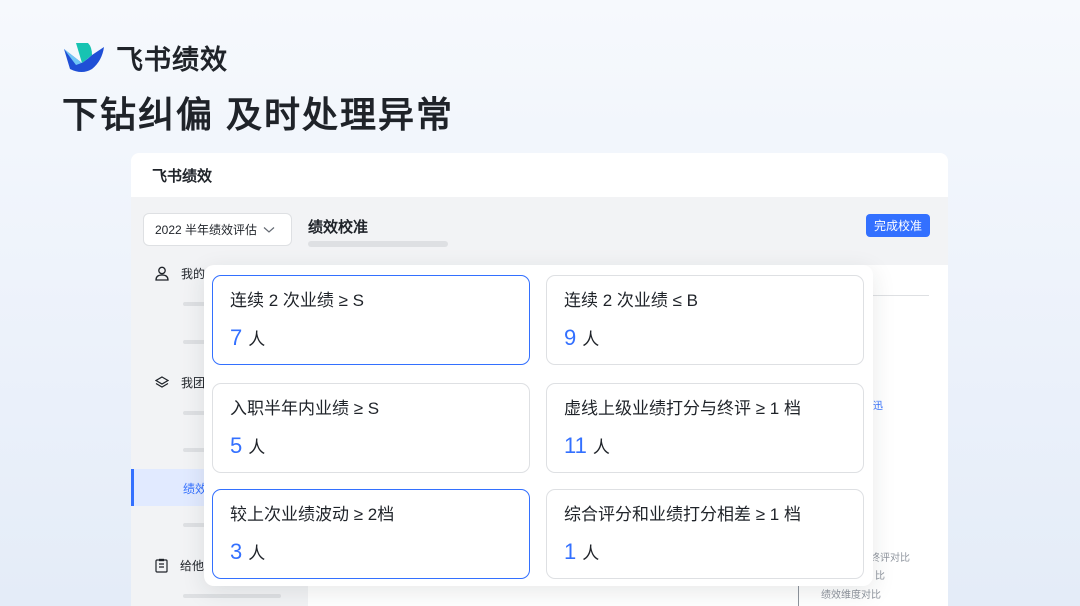  What do you see at coordinates (880, 576) in the screenshot?
I see `right-panel-text: 比` at bounding box center [880, 576].